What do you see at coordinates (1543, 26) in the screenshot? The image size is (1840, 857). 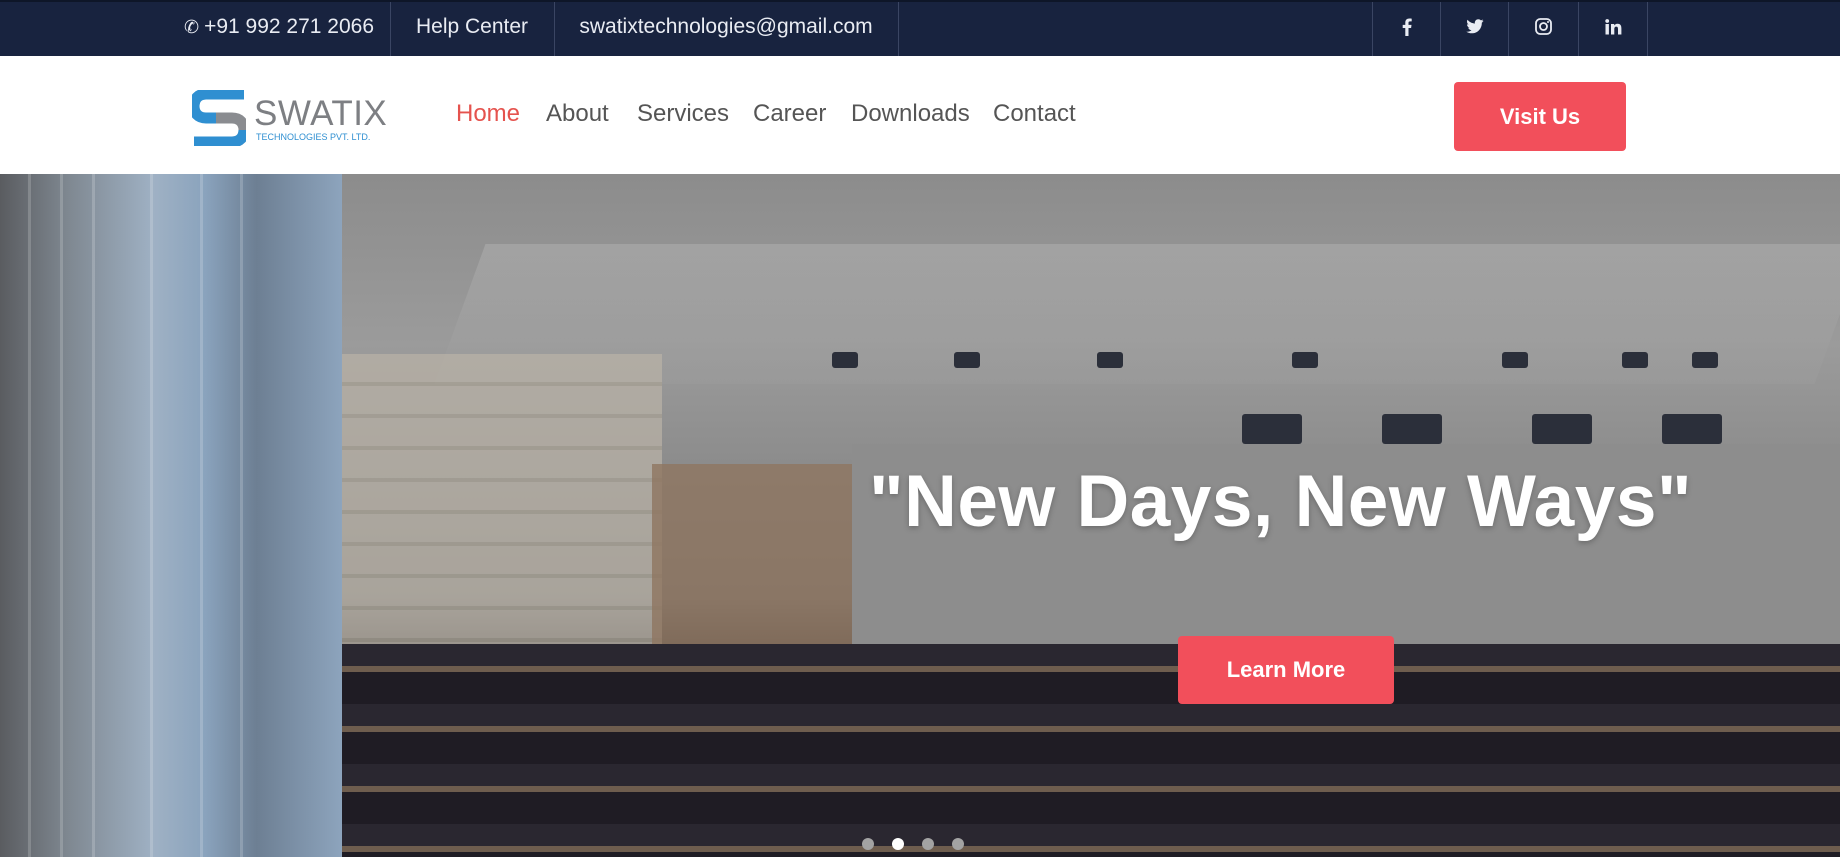 I see `instagram-icon` at bounding box center [1543, 26].